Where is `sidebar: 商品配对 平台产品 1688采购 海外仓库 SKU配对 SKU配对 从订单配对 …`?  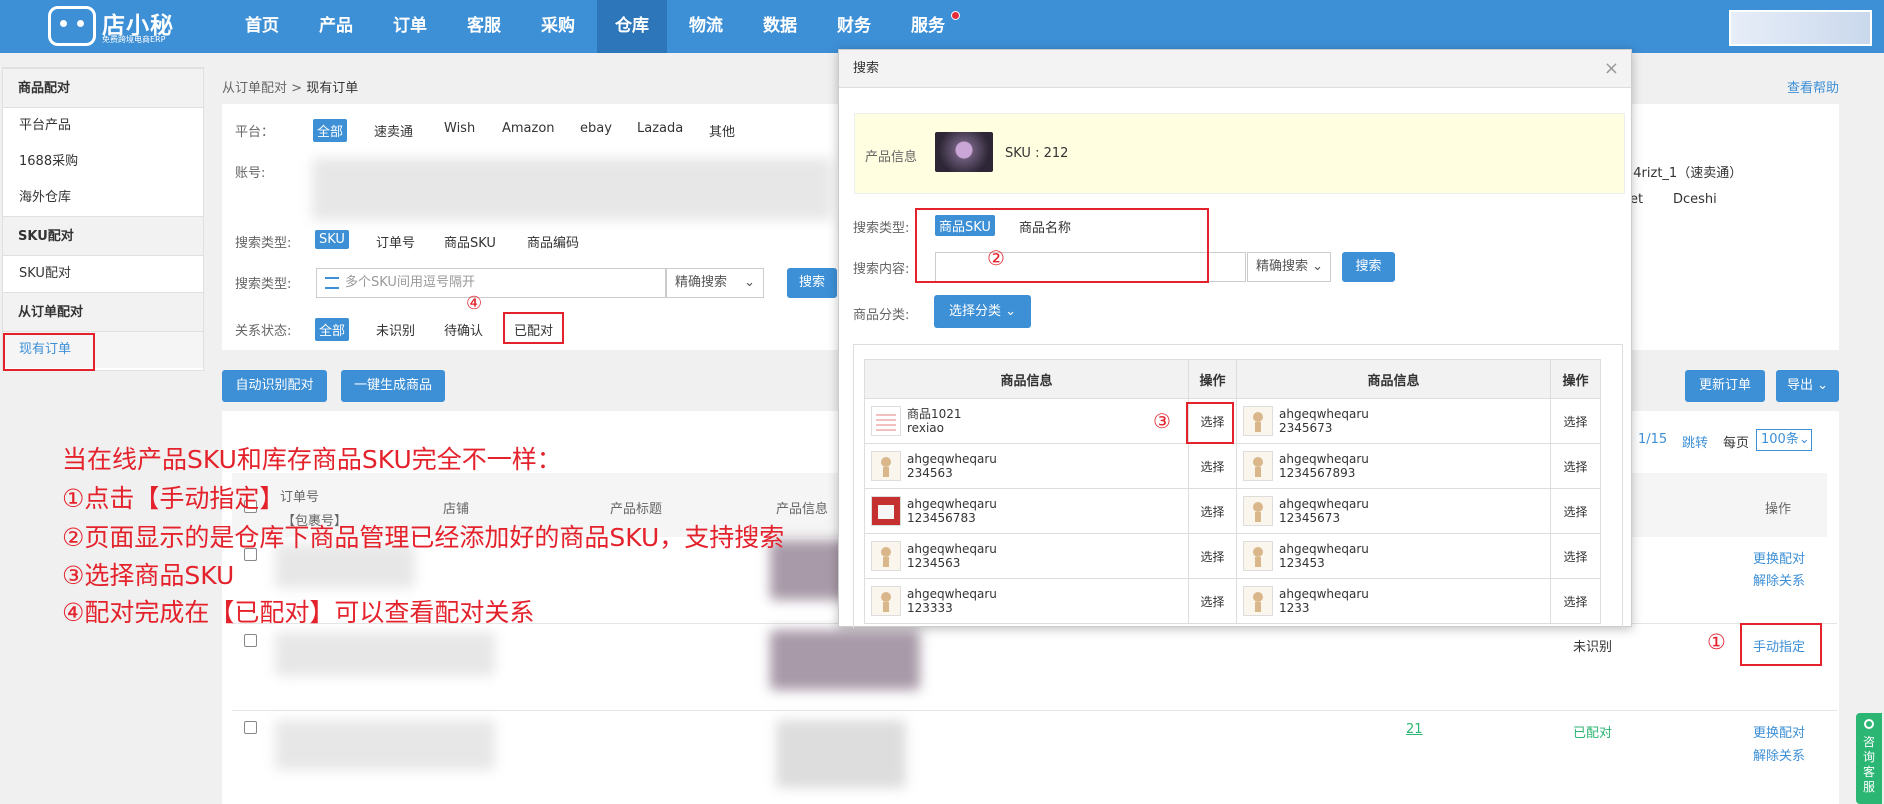 sidebar: 商品配对 平台产品 1688采购 海外仓库 SKU配对 SKU配对 从订单配对 … is located at coordinates (103, 219).